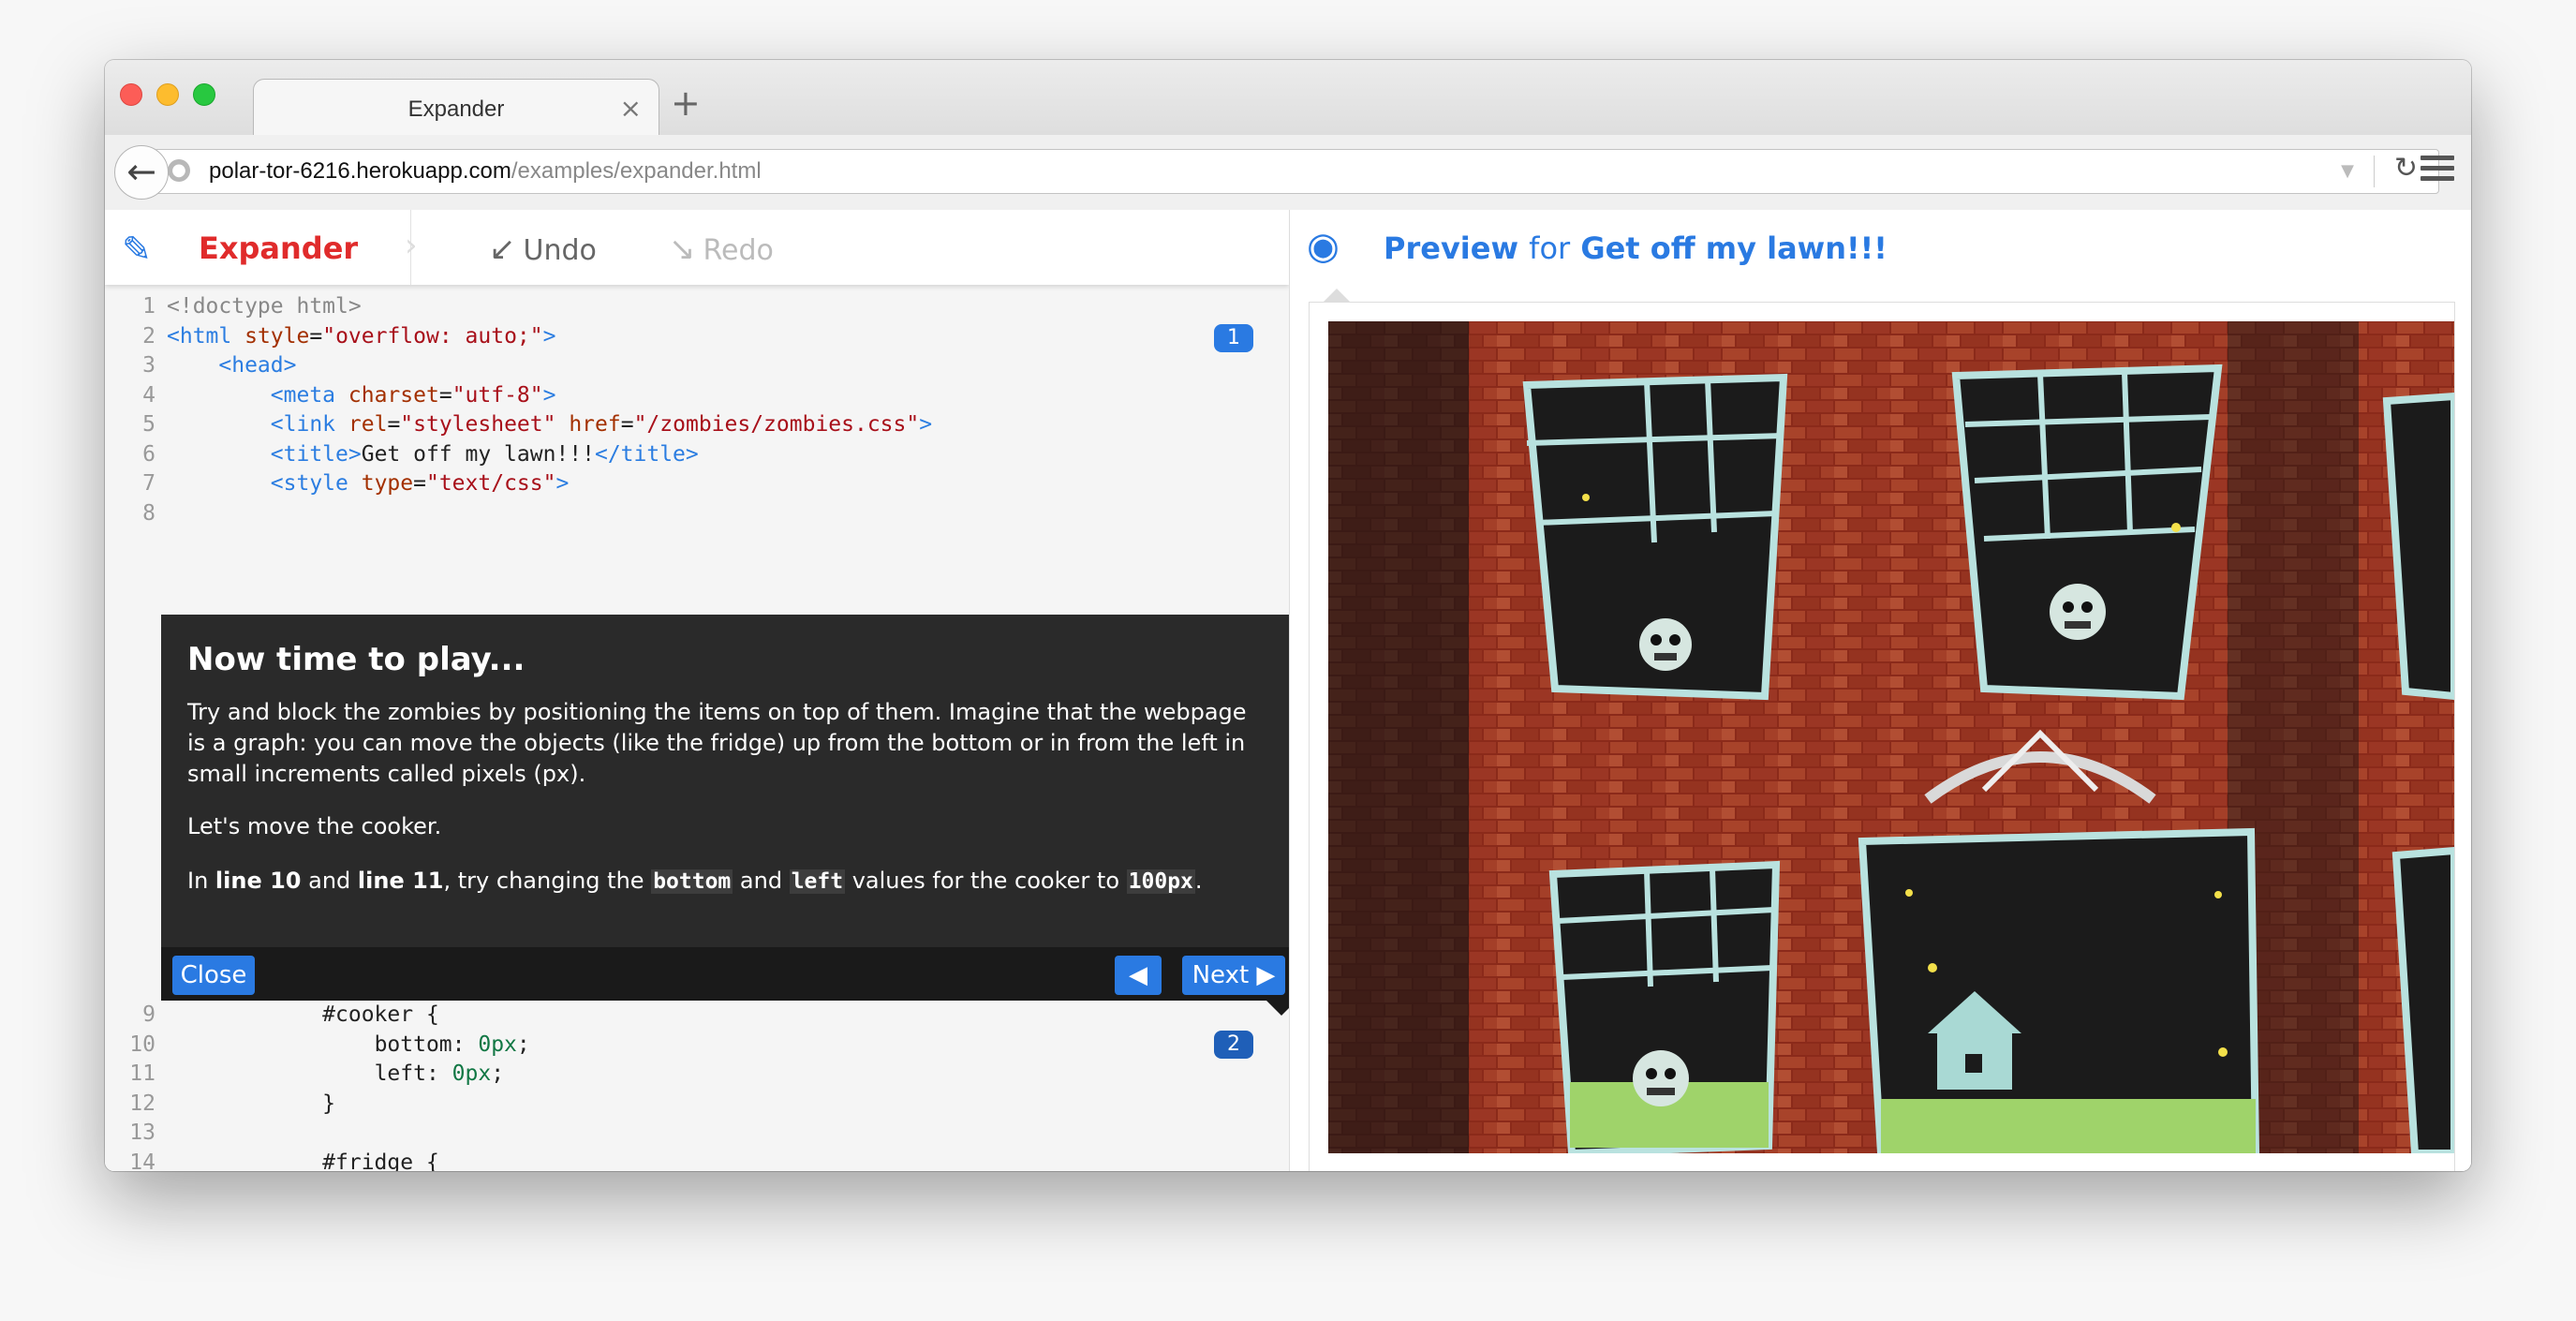 The height and width of the screenshot is (1321, 2576). I want to click on redo-arrow-icon: ↘, so click(682, 249).